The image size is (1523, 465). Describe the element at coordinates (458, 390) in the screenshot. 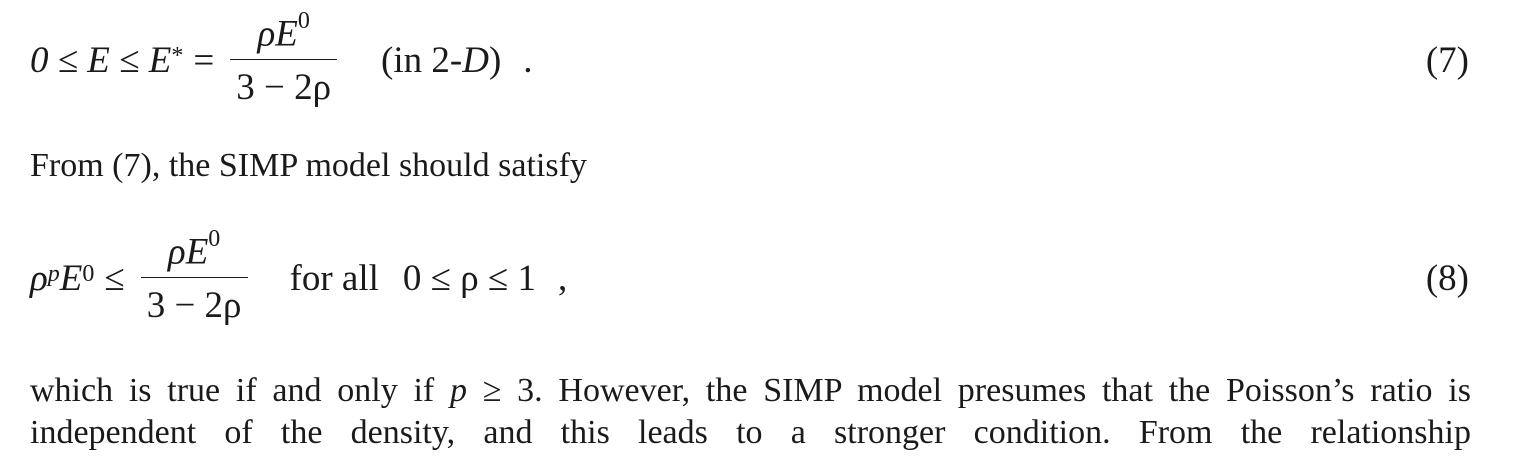

I see `line1-p: p` at that location.